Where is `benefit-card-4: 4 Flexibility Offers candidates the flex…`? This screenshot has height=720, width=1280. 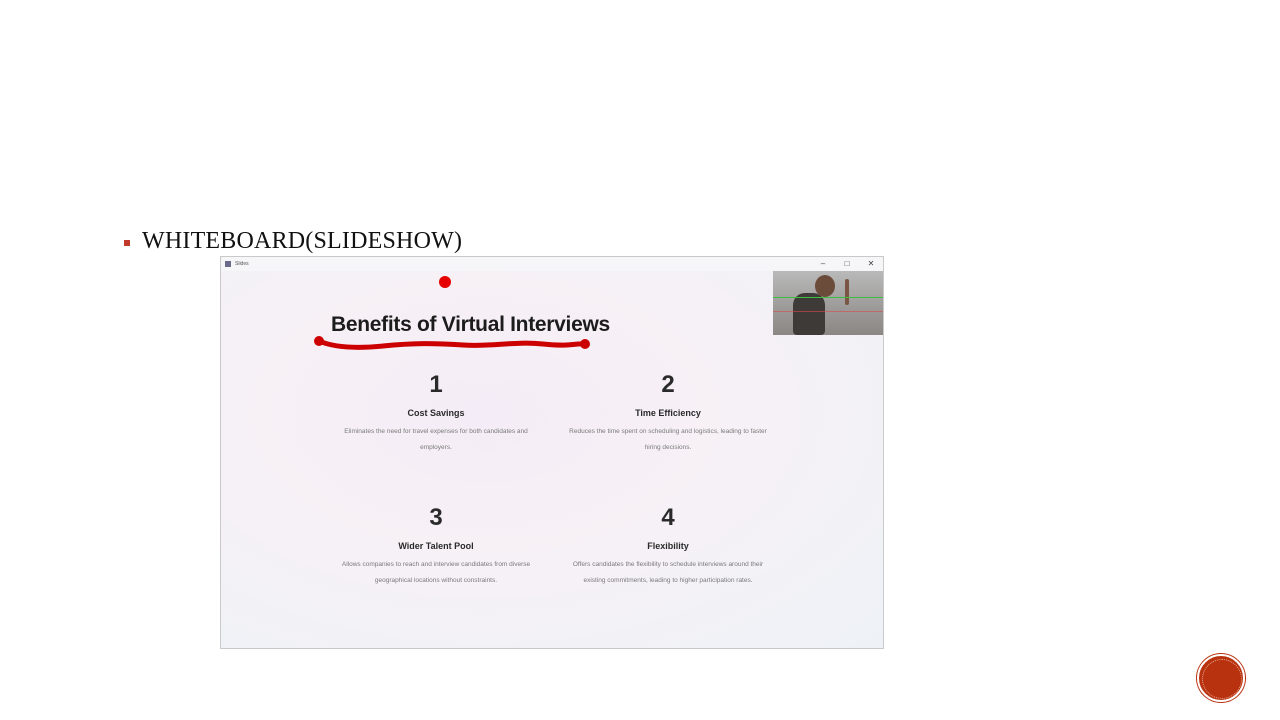 benefit-card-4: 4 Flexibility Offers candidates the flex… is located at coordinates (668, 546).